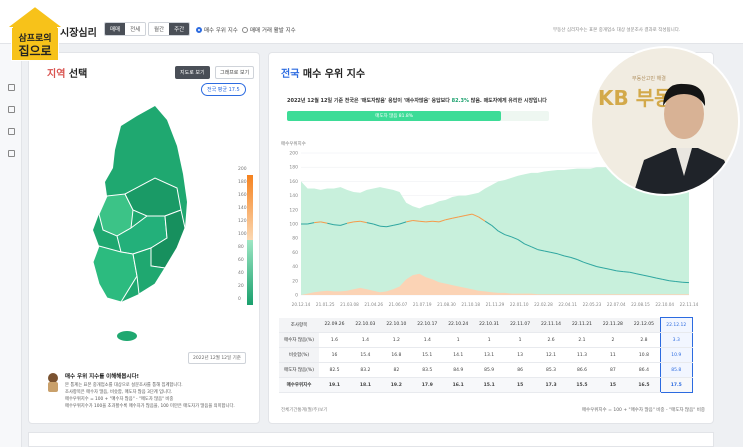 This screenshot has width=743, height=447. Describe the element at coordinates (235, 72) in the screenshot. I see `graph-view-button: 그래프로 보기` at that location.